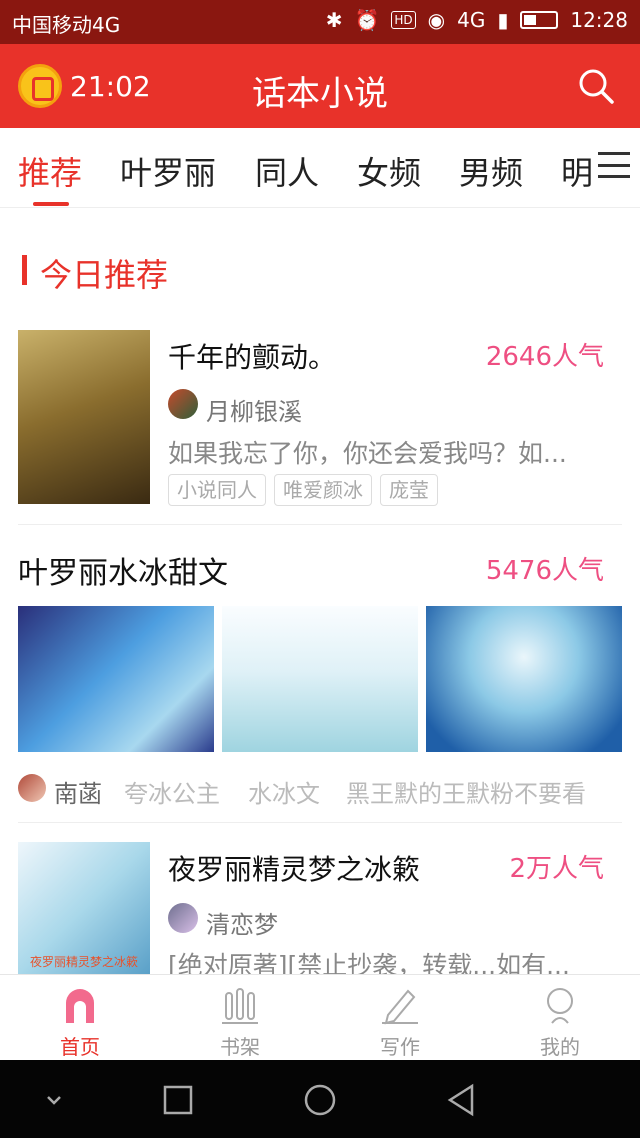 This screenshot has height=1138, width=640. Describe the element at coordinates (242, 922) in the screenshot. I see `author-name: 清恋梦` at that location.